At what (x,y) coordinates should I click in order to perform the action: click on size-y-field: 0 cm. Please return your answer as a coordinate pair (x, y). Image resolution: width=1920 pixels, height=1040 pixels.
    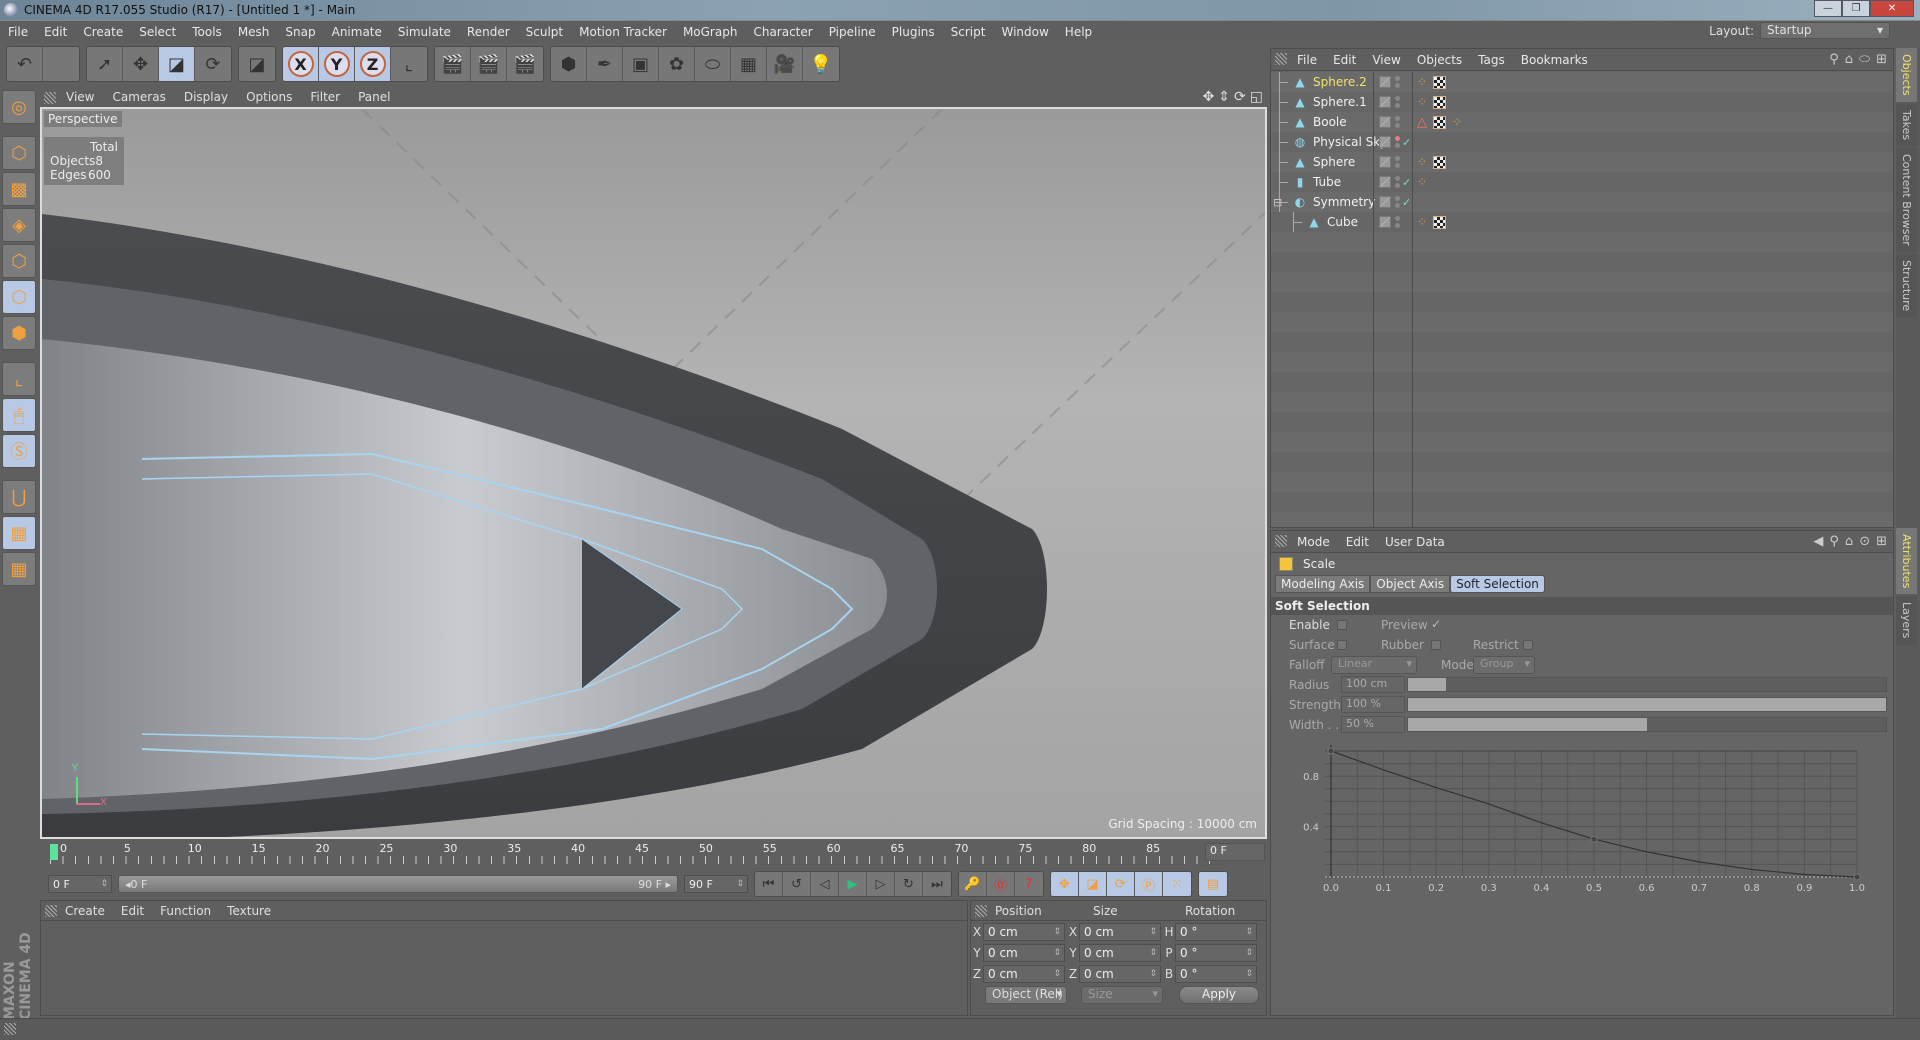
    Looking at the image, I should click on (1120, 953).